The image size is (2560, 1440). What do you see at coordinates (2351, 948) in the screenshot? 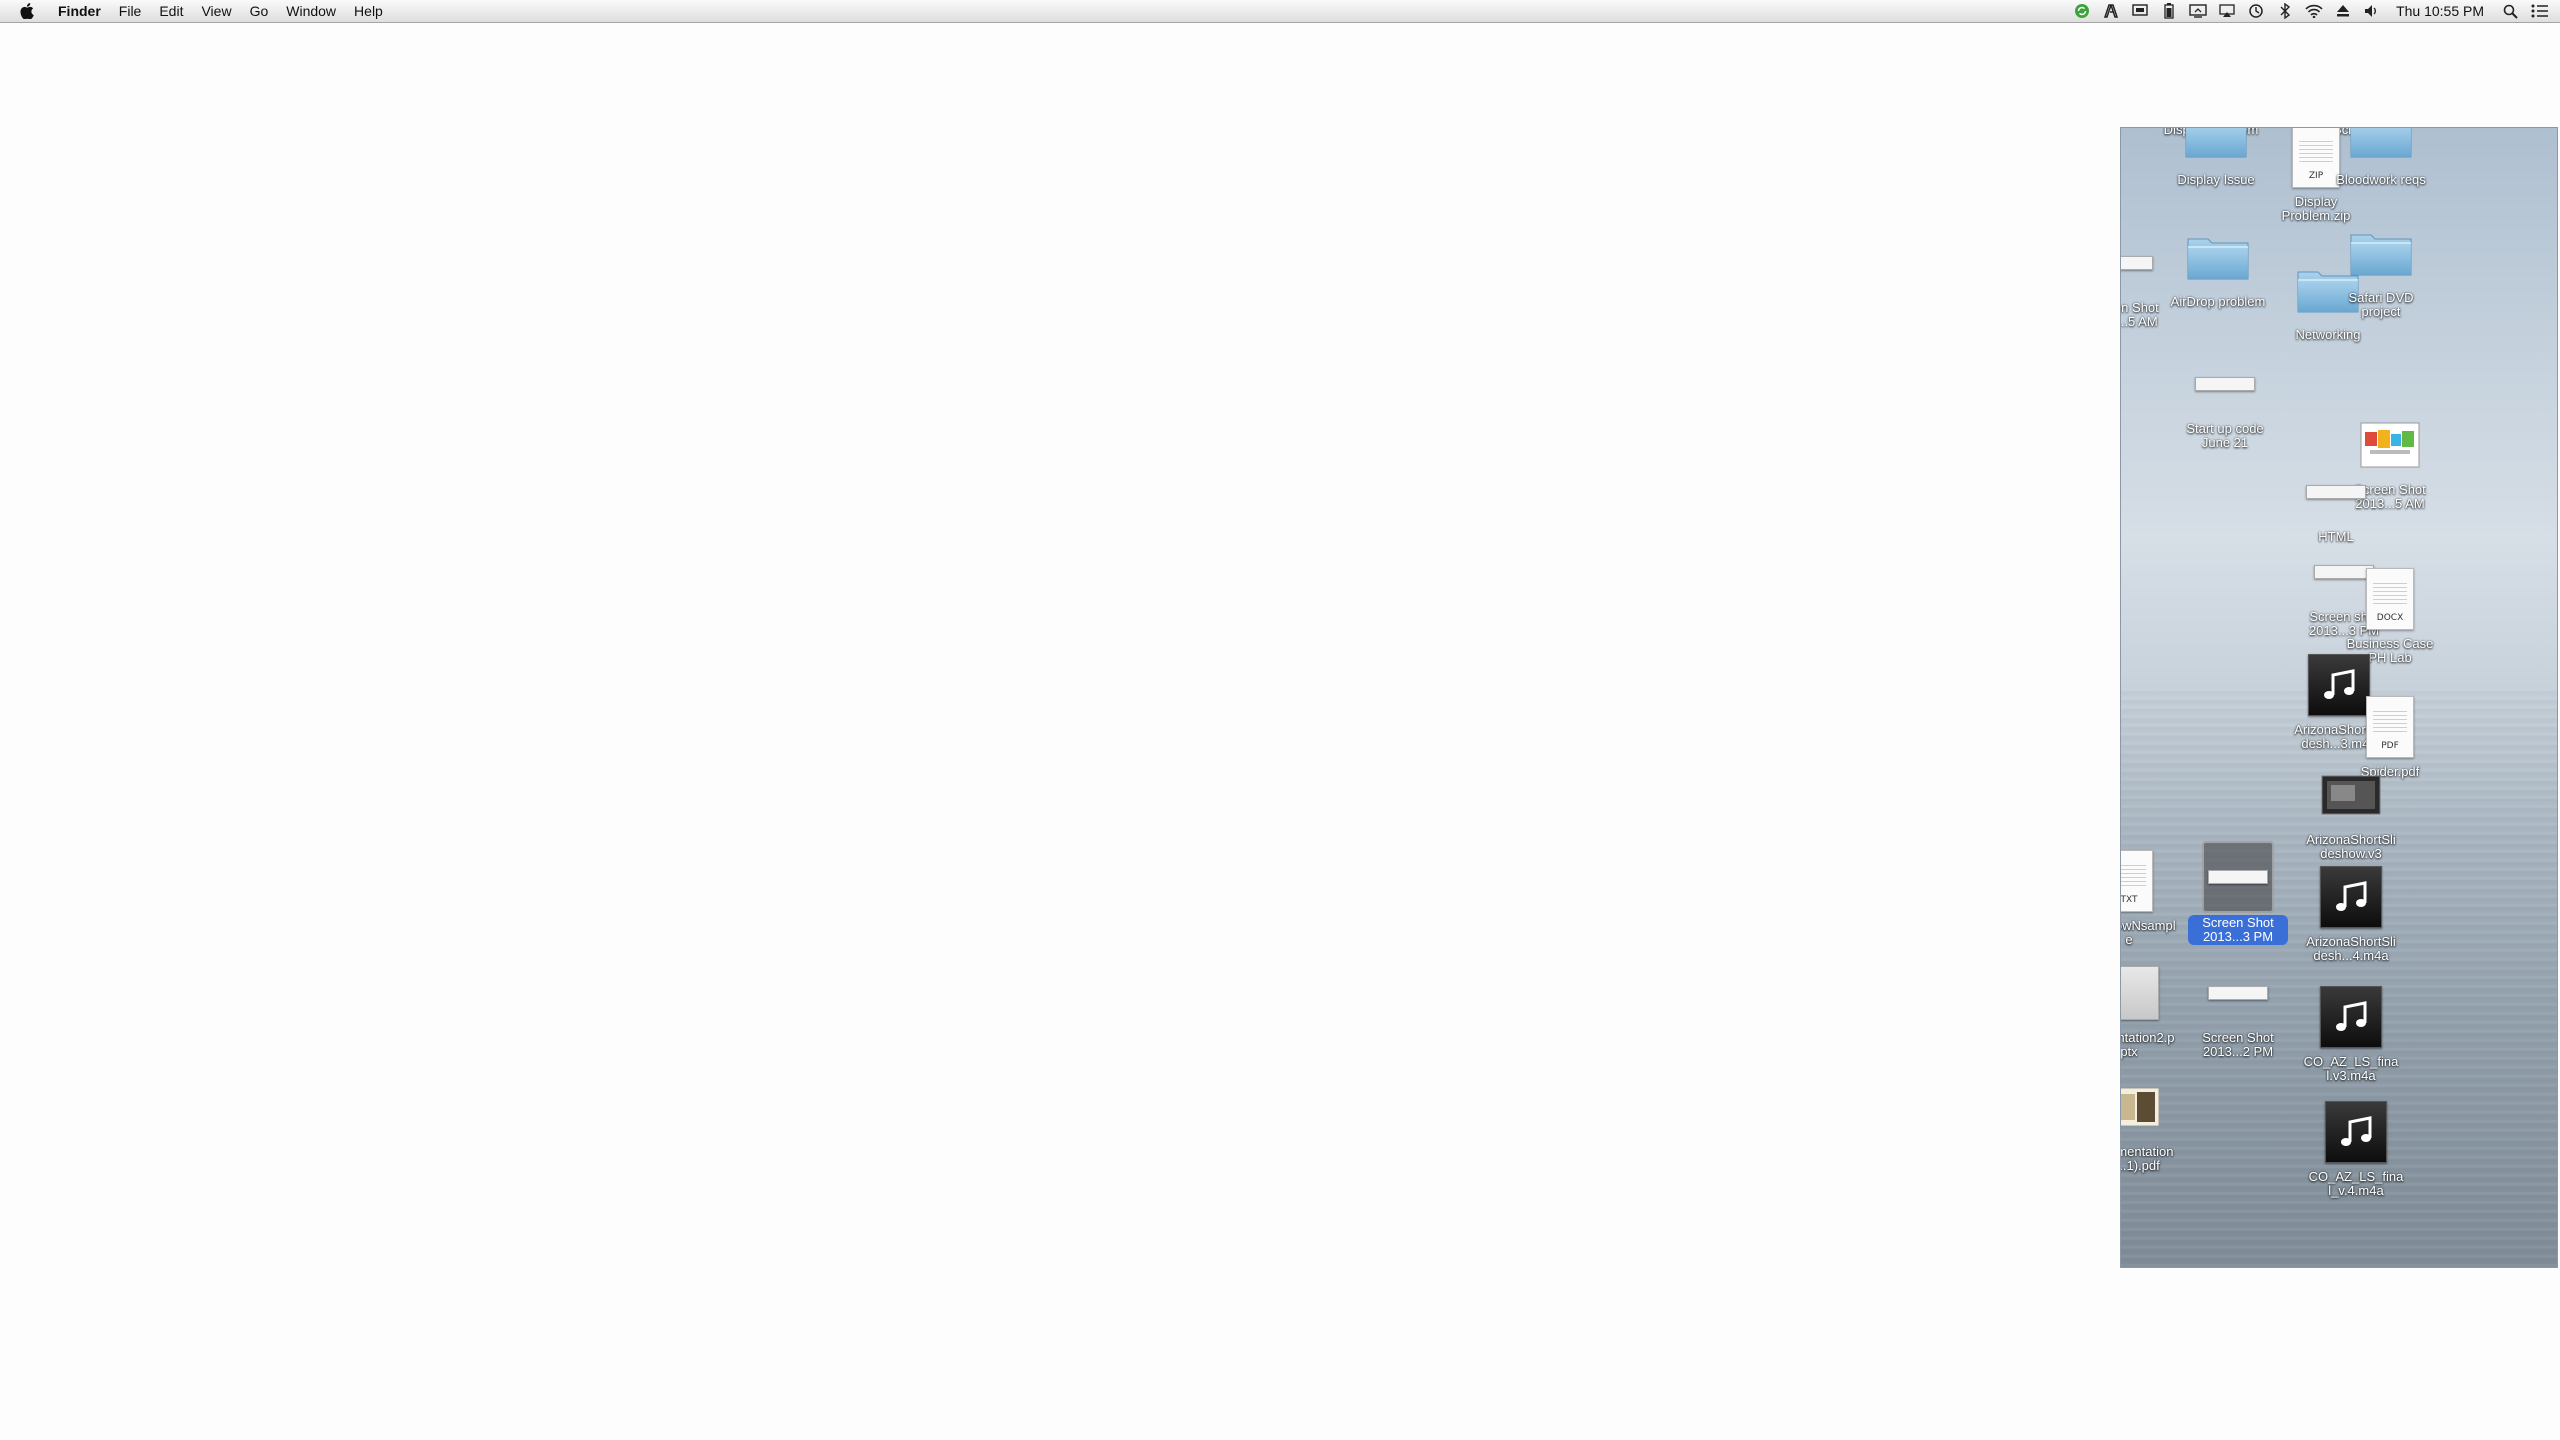
I see `desktop-item-label: ArizonaShortSlidesh...4.m4a` at bounding box center [2351, 948].